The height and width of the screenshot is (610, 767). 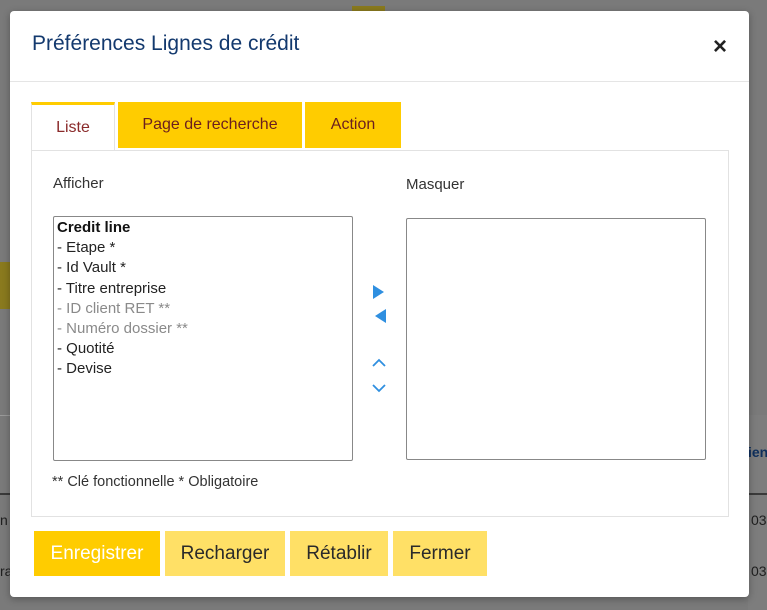 I want to click on list-item: - Quotité, so click(x=203, y=349).